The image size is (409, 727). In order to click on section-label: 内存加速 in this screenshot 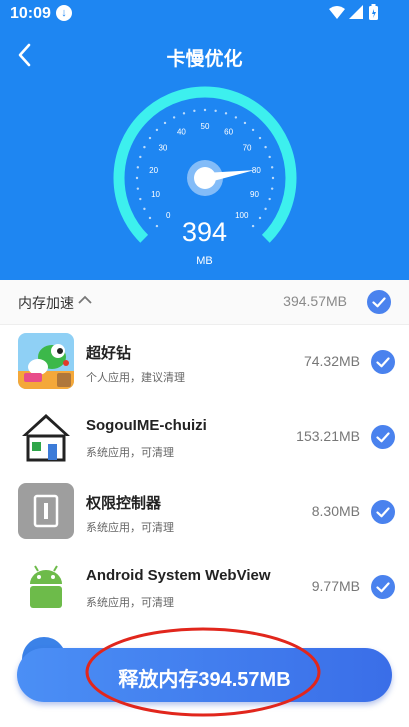, I will do `click(46, 303)`.